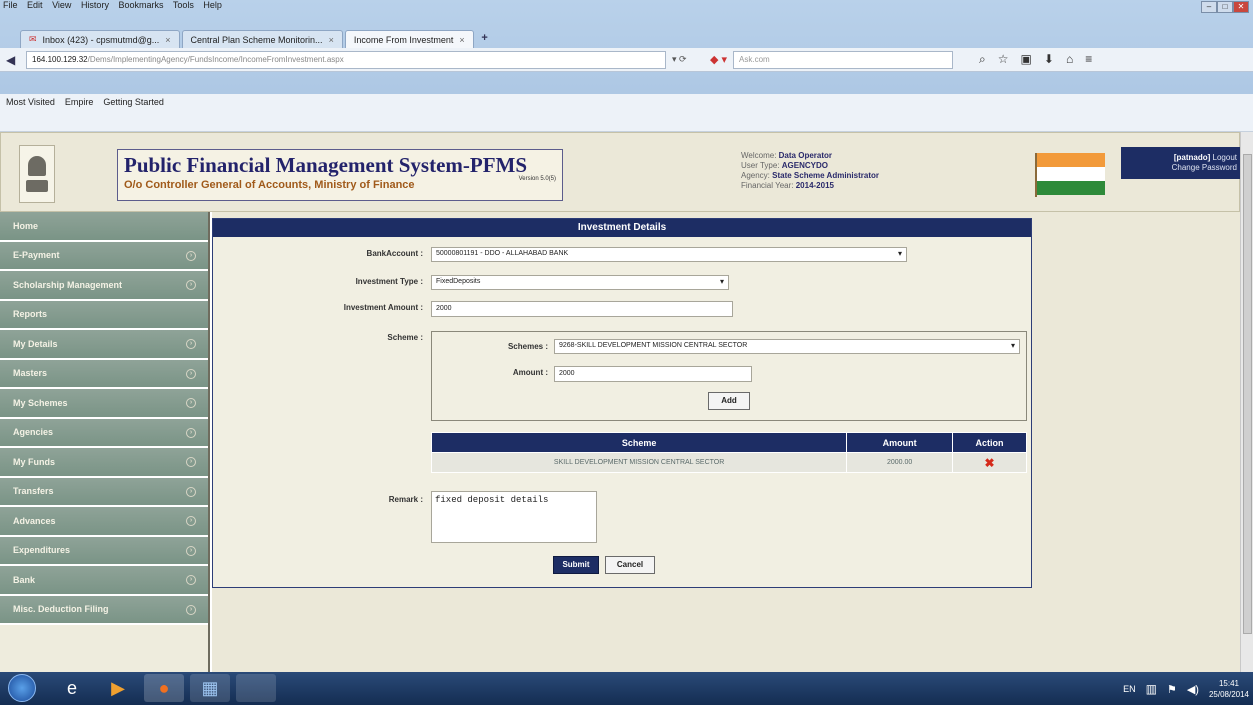  I want to click on sidebar-item-my-details: My Details ›, so click(104, 345).